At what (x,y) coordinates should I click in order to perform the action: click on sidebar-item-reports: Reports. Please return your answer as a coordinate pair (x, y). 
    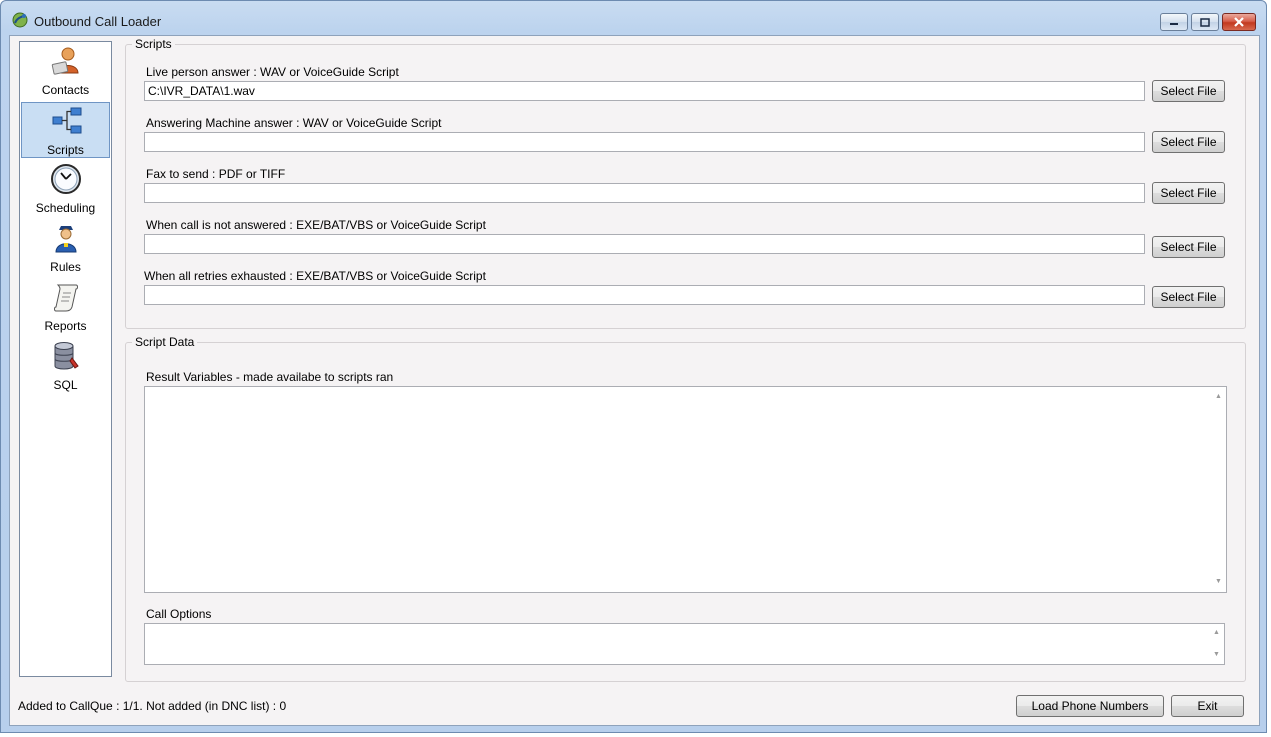
    Looking at the image, I should click on (65, 307).